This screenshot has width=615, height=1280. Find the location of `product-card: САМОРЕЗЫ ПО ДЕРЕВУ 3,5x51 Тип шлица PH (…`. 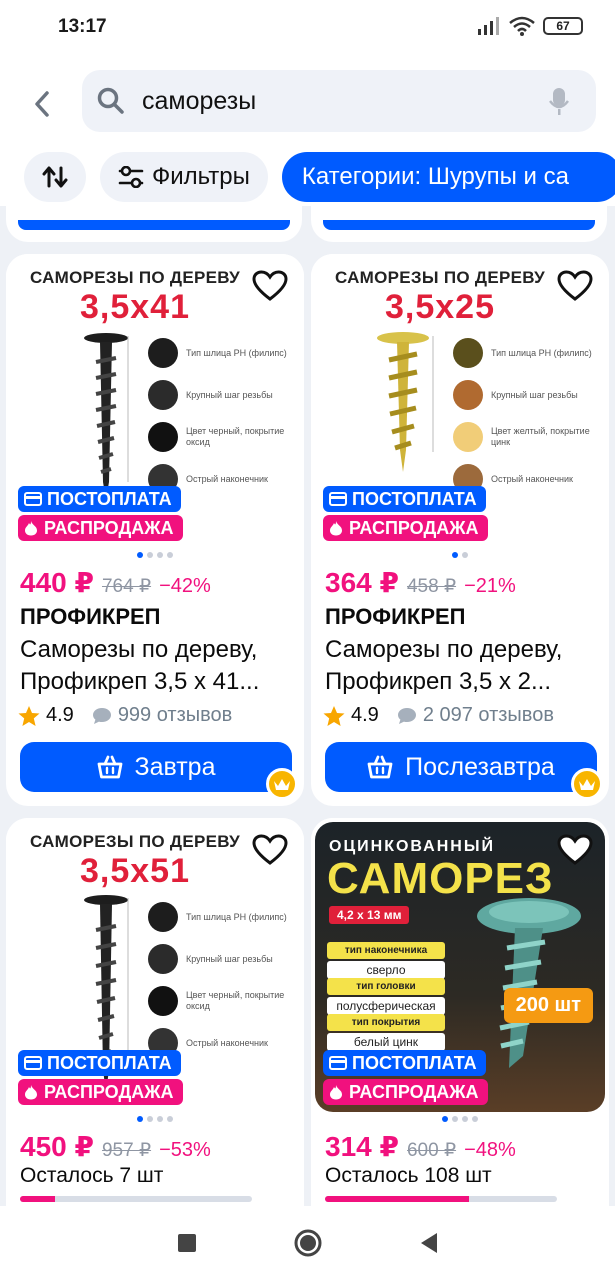

product-card: САМОРЕЗЫ ПО ДЕРЕВУ 3,5x51 Тип шлица PH (… is located at coordinates (155, 1012).